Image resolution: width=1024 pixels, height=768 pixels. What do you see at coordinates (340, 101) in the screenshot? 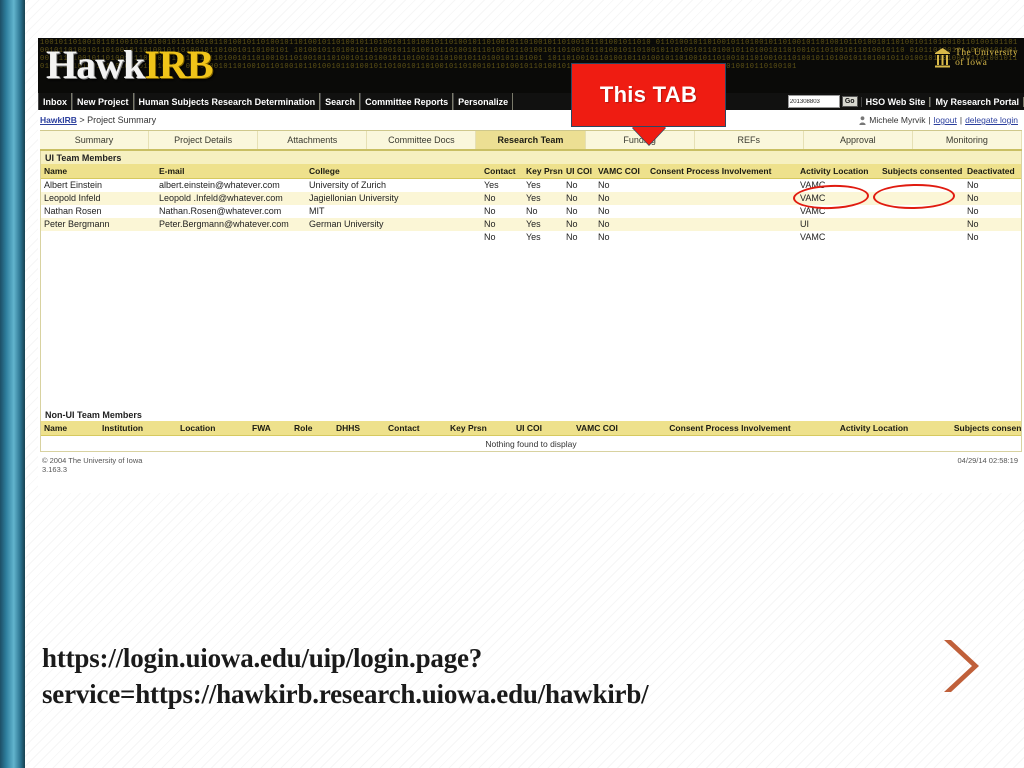
I see `nav-search: Search` at bounding box center [340, 101].